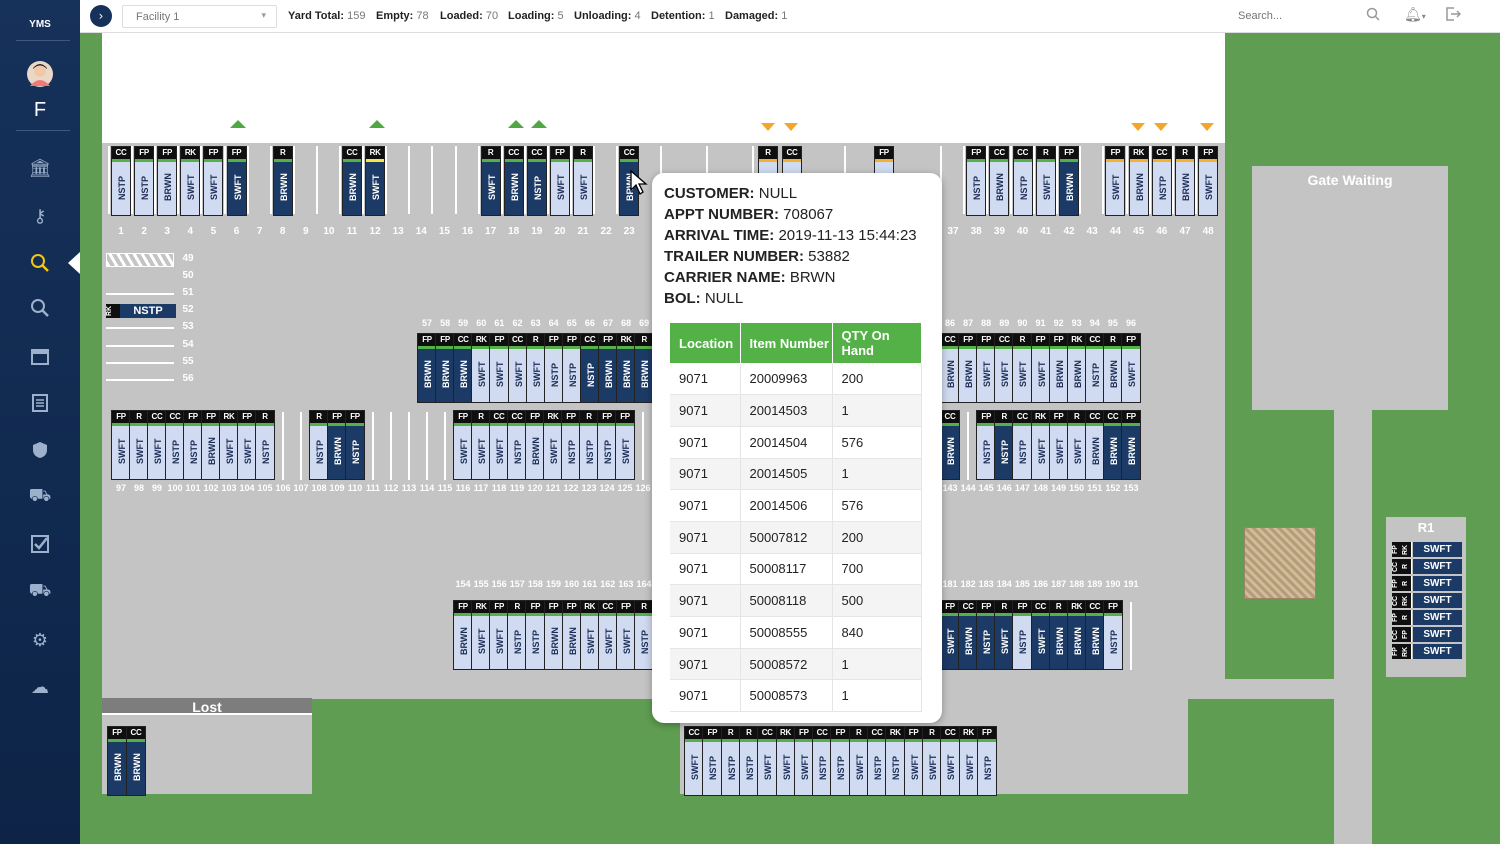 This screenshot has height=844, width=1500. What do you see at coordinates (40, 168) in the screenshot?
I see `bank-icon: 🏛` at bounding box center [40, 168].